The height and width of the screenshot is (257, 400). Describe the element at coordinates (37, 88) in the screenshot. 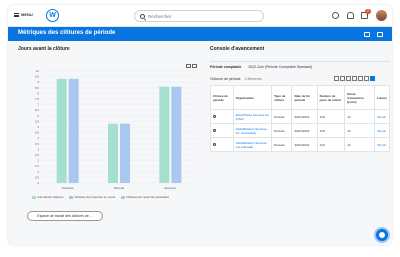

I see `y-tick-label: 8,5` at that location.